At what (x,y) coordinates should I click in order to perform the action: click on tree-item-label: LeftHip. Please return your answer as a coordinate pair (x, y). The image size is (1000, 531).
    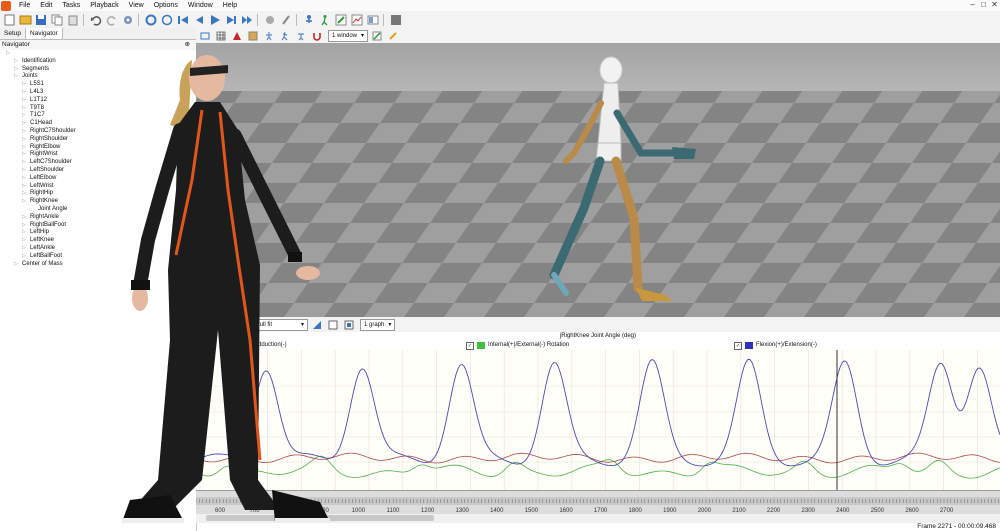
    Looking at the image, I should click on (40, 232).